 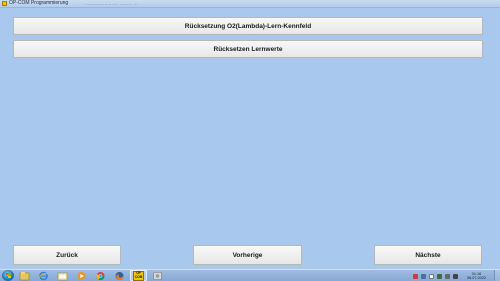 I want to click on folder-icon, so click(x=62, y=276).